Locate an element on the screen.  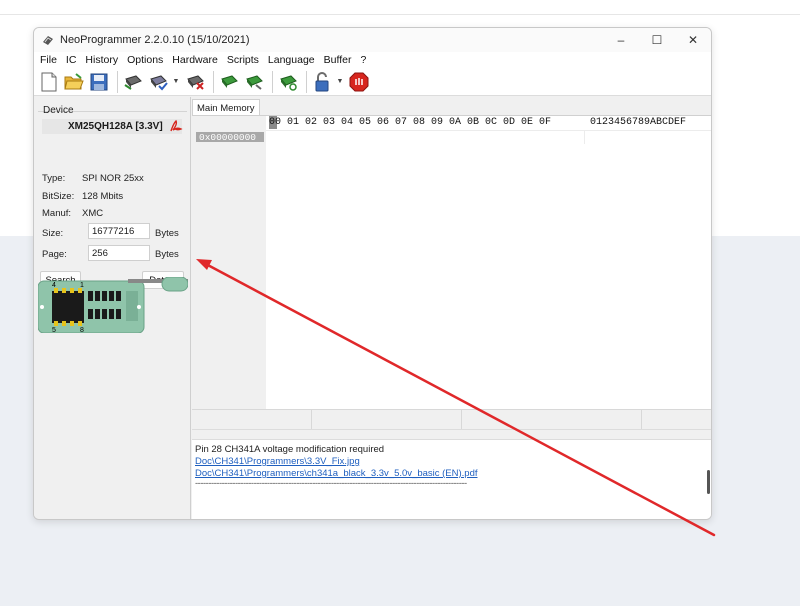
device-name-field: XM25QH128A [3.3V] is located at coordinates (112, 126).